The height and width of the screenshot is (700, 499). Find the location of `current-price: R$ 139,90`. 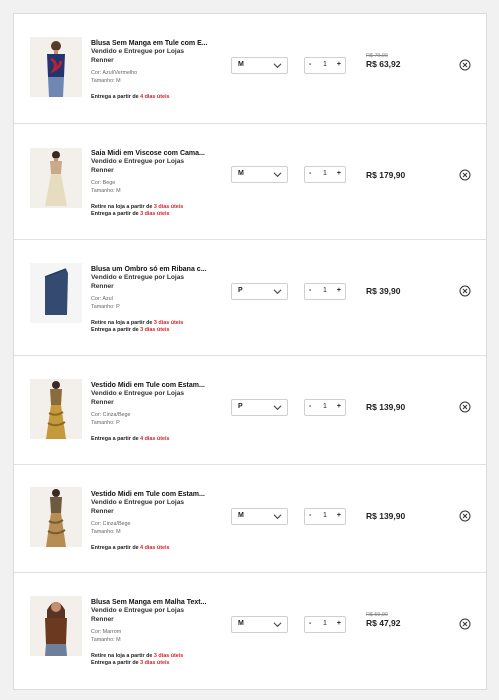

current-price: R$ 139,90 is located at coordinates (386, 516).